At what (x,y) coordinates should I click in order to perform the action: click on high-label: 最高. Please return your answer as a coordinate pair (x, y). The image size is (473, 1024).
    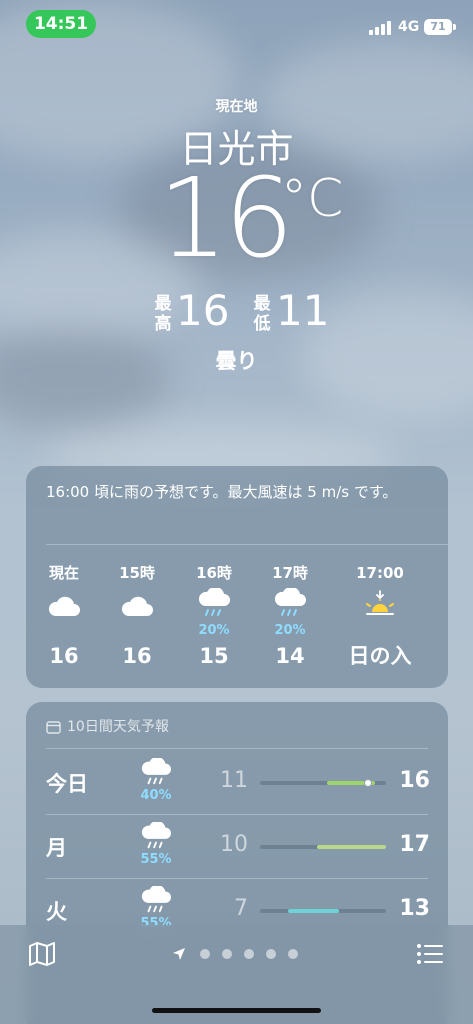
    Looking at the image, I should click on (163, 314).